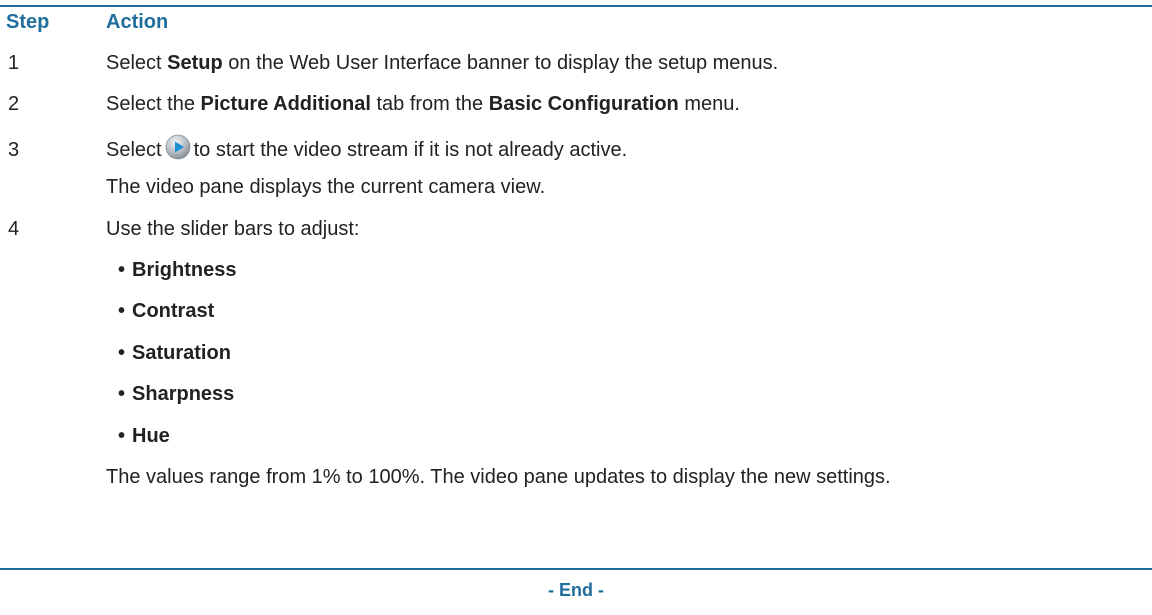  What do you see at coordinates (174, 353) in the screenshot?
I see `list-item: • Saturation` at bounding box center [174, 353].